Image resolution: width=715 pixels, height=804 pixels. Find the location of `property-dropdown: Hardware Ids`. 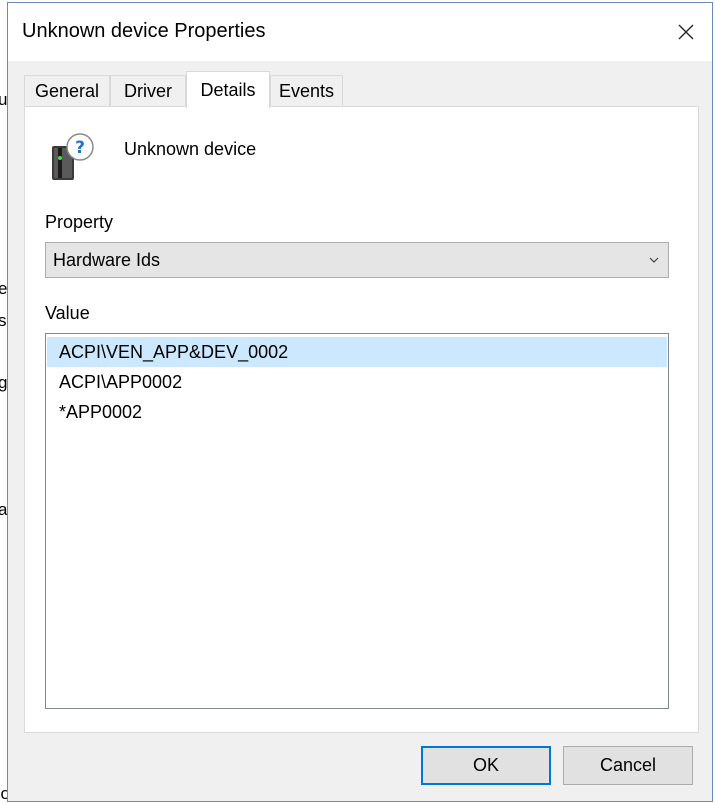

property-dropdown: Hardware Ids is located at coordinates (357, 260).